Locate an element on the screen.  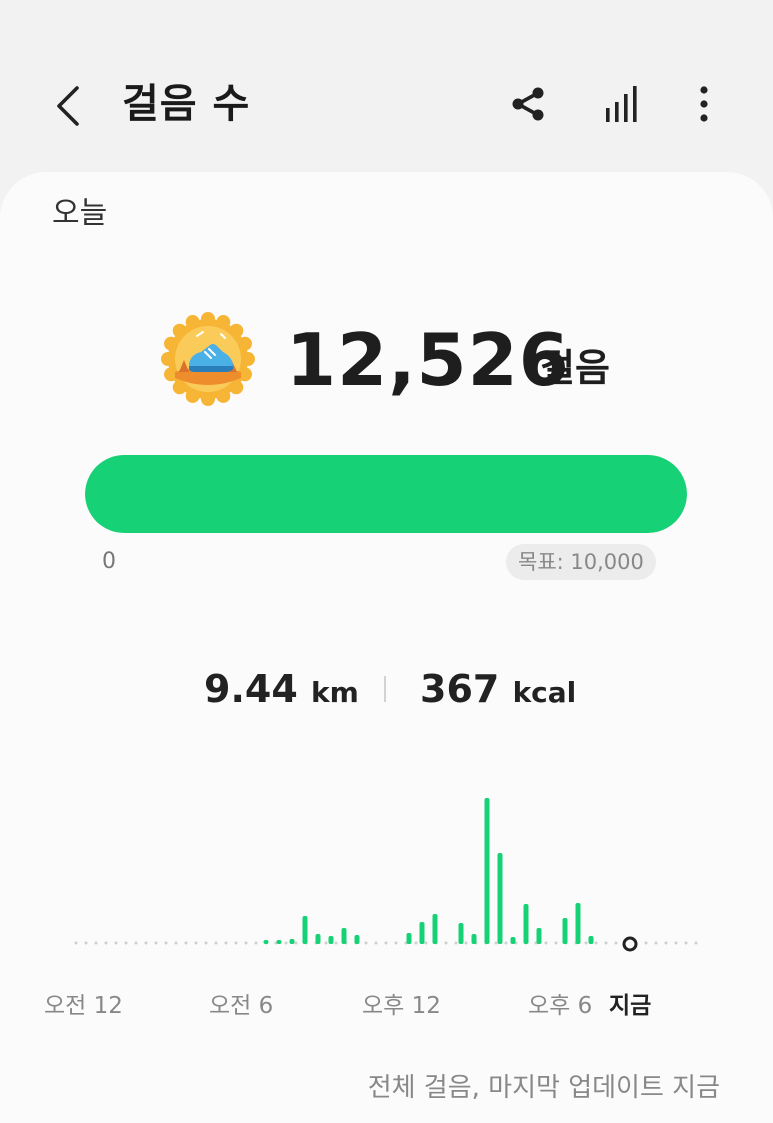
steps-progress-fill is located at coordinates (386, 494).